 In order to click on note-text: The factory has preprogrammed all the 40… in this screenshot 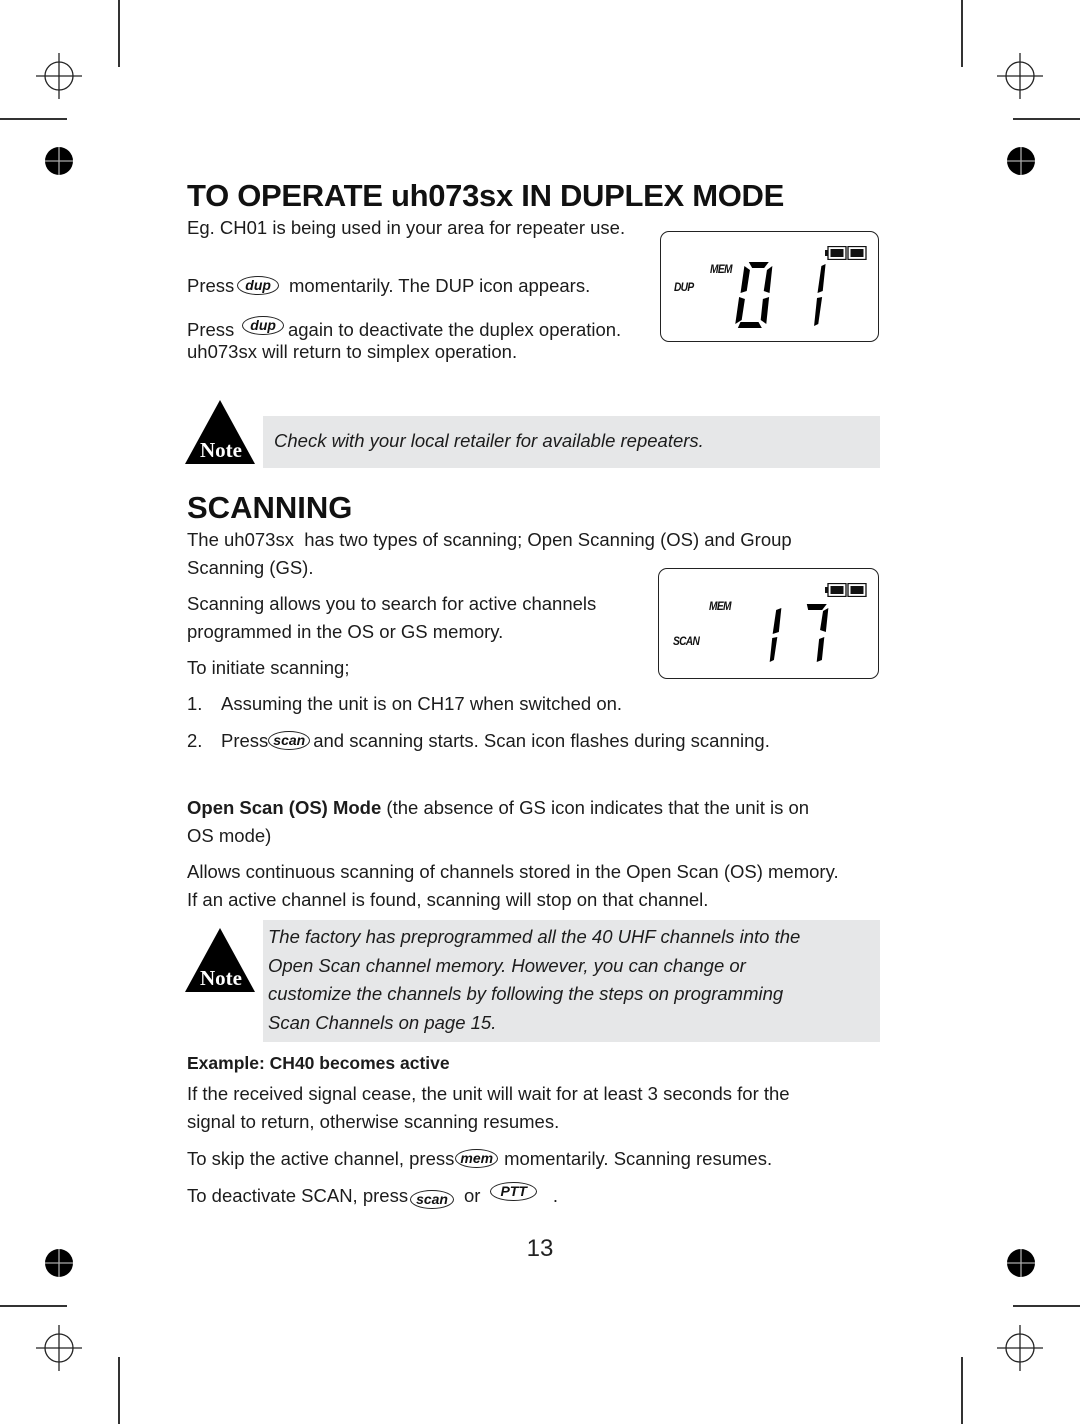, I will do `click(534, 980)`.